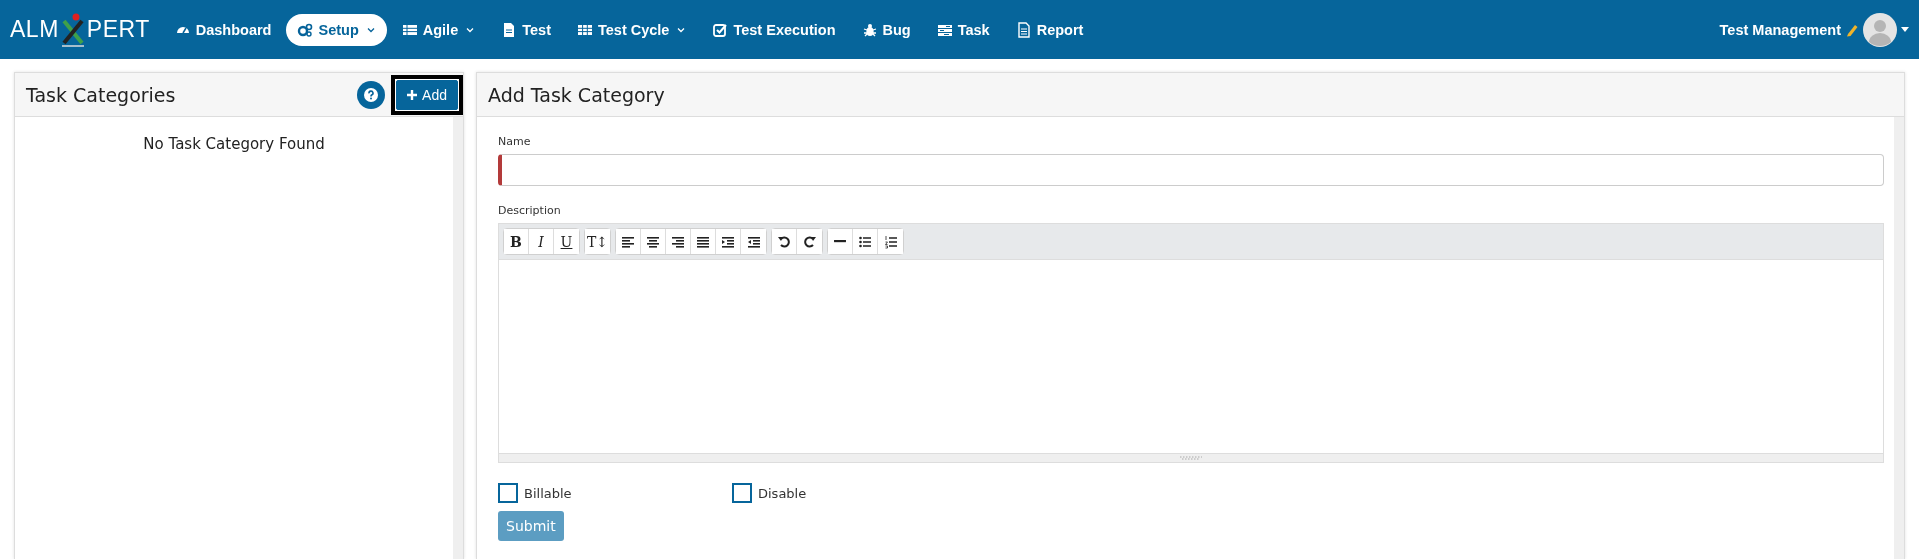  I want to click on nav-menu-item: Dashboard, so click(223, 29).